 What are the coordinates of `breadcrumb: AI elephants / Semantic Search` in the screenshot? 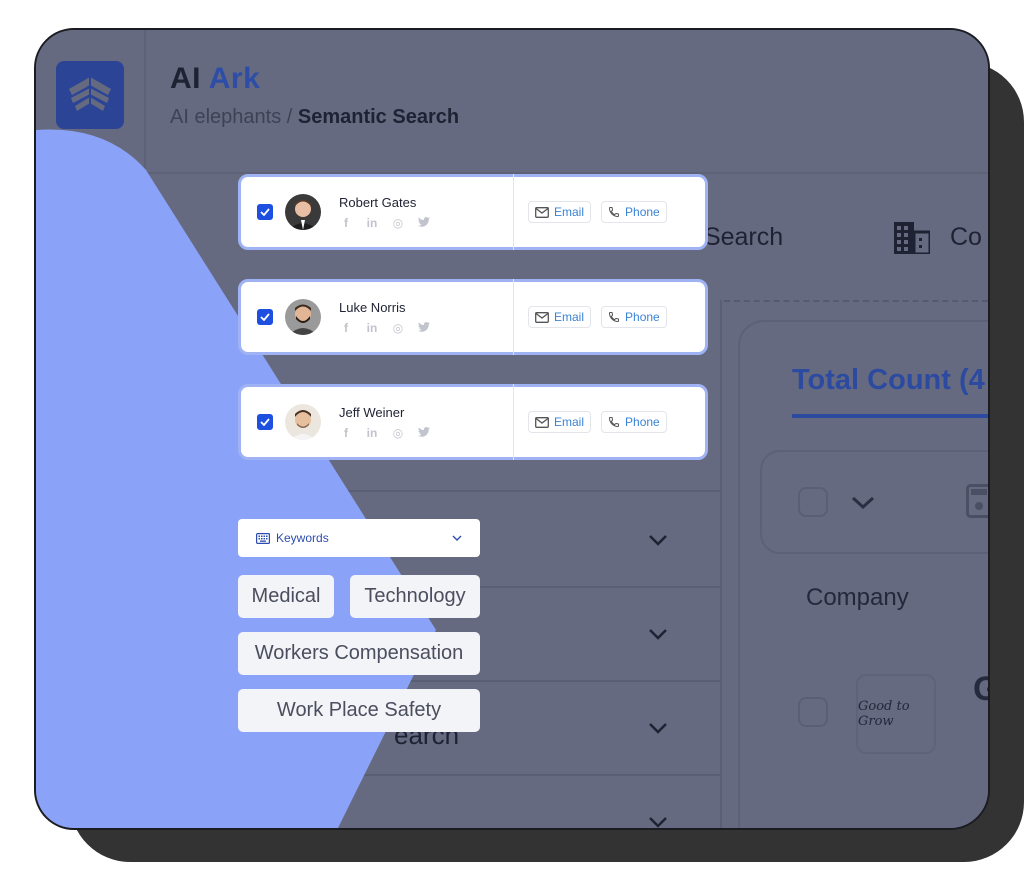 It's located at (314, 117).